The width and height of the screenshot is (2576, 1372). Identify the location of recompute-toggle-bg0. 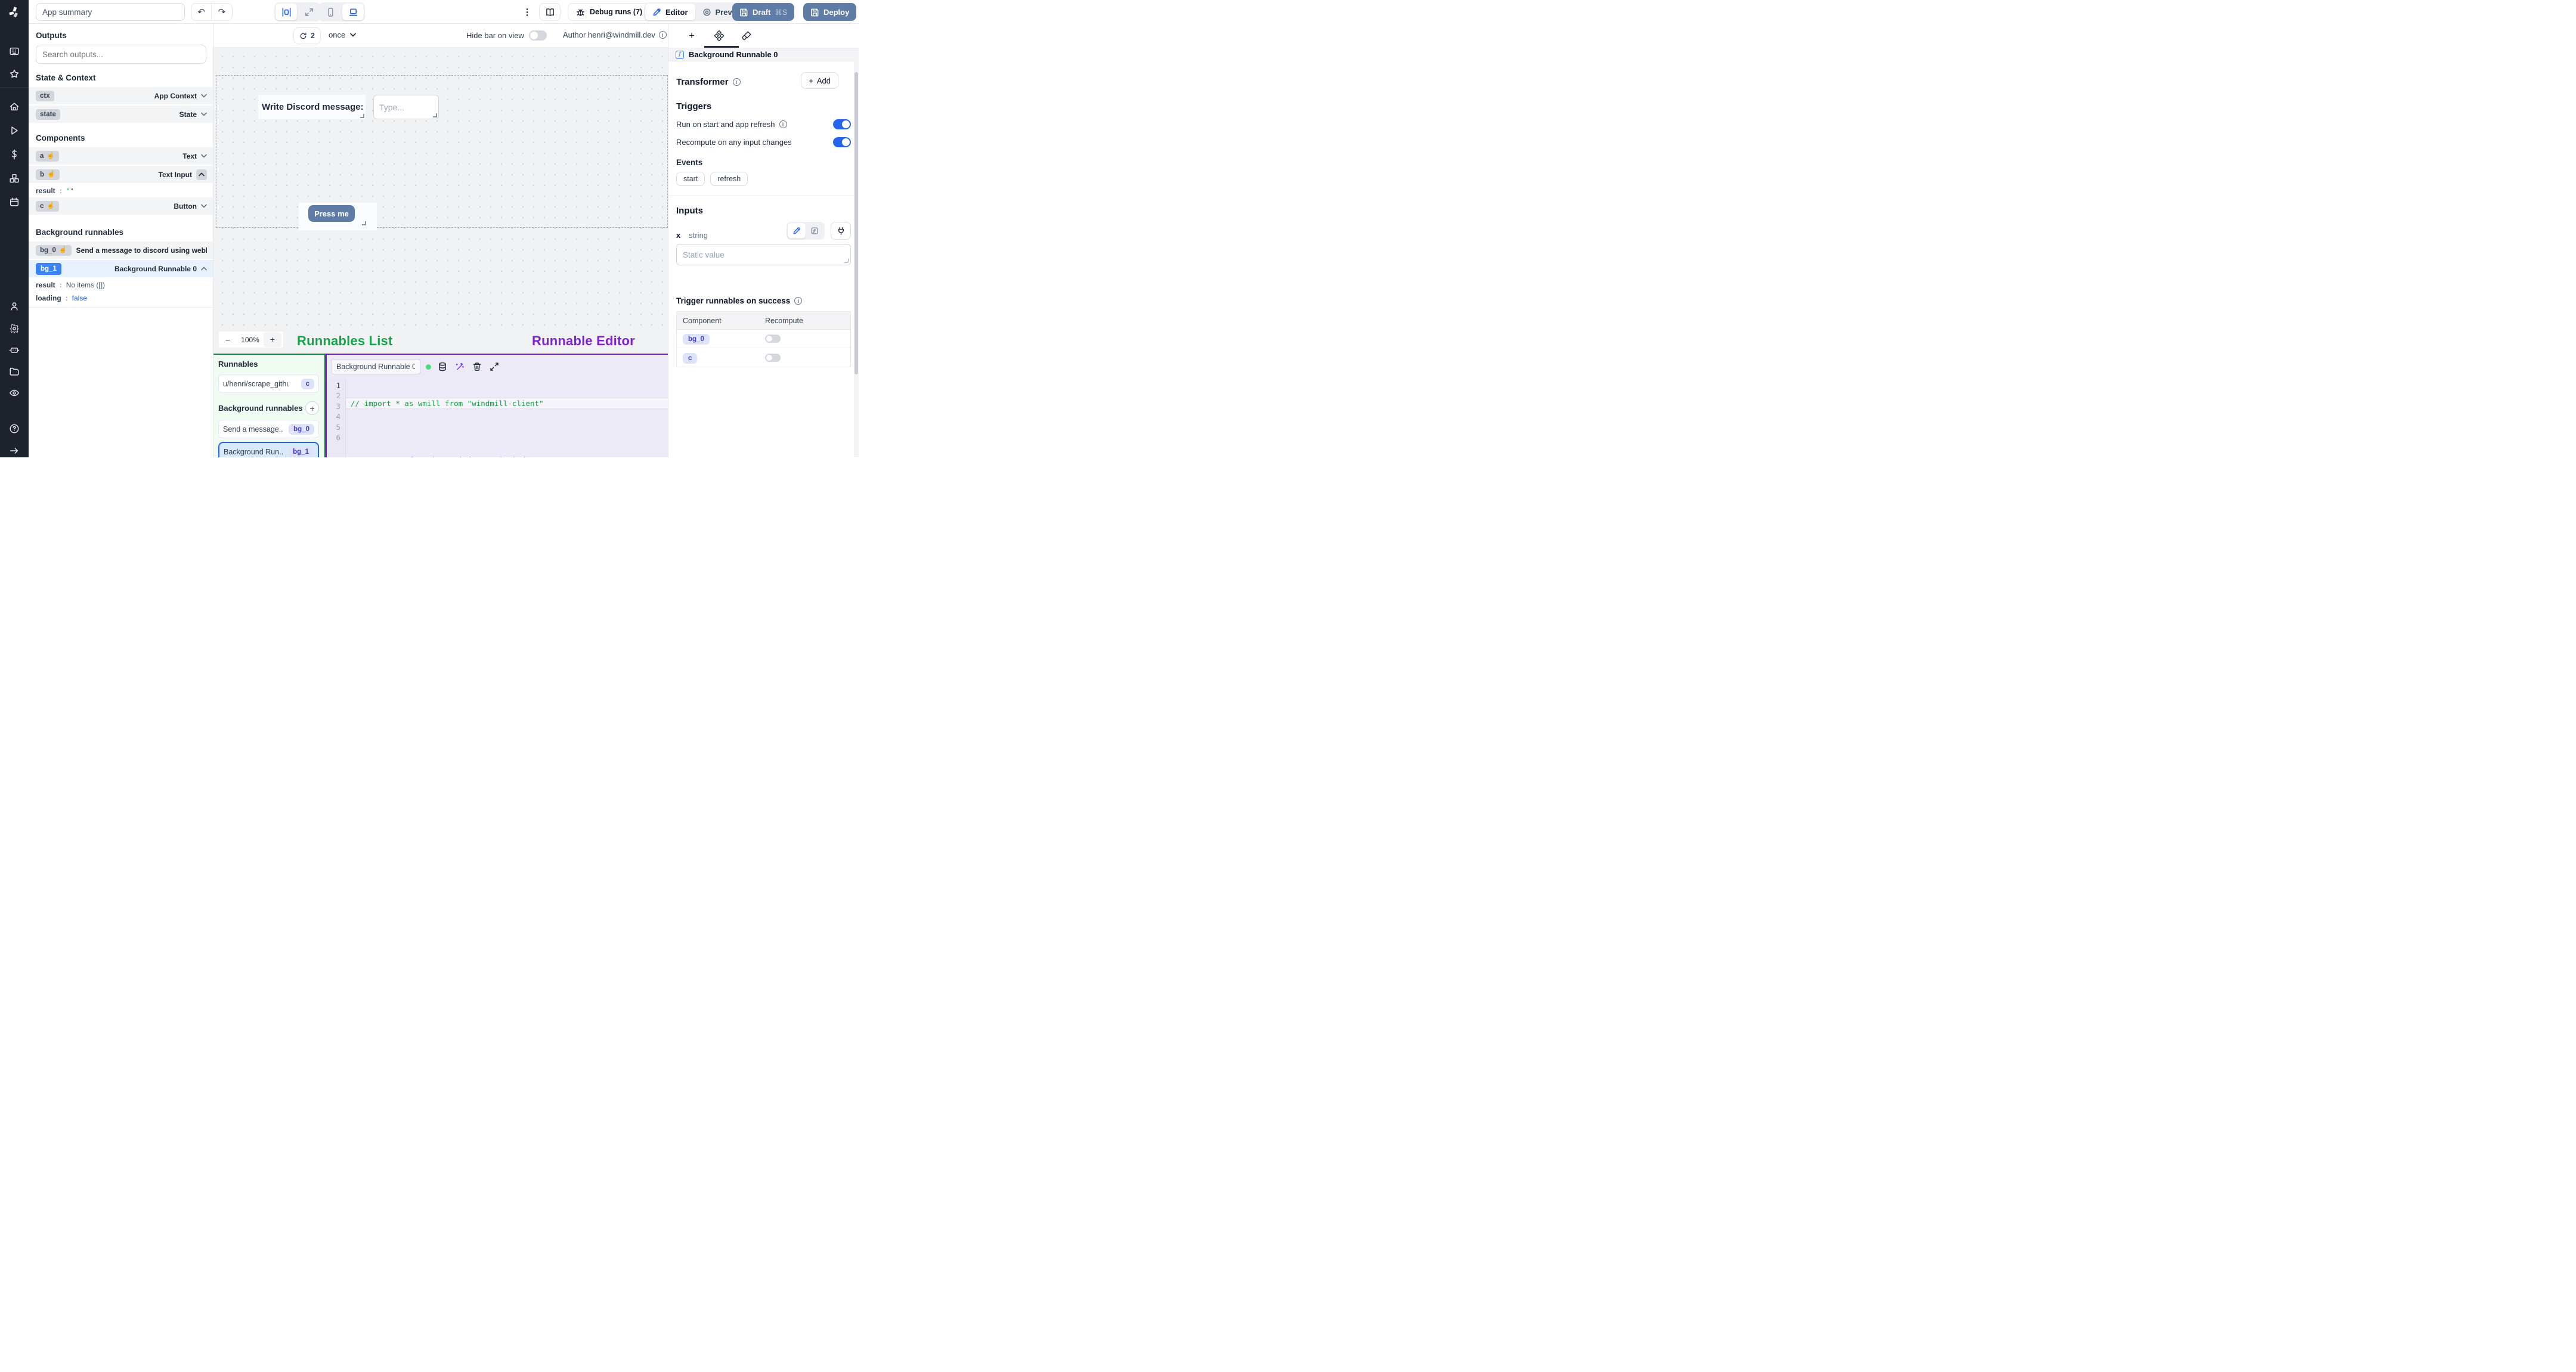
(773, 339).